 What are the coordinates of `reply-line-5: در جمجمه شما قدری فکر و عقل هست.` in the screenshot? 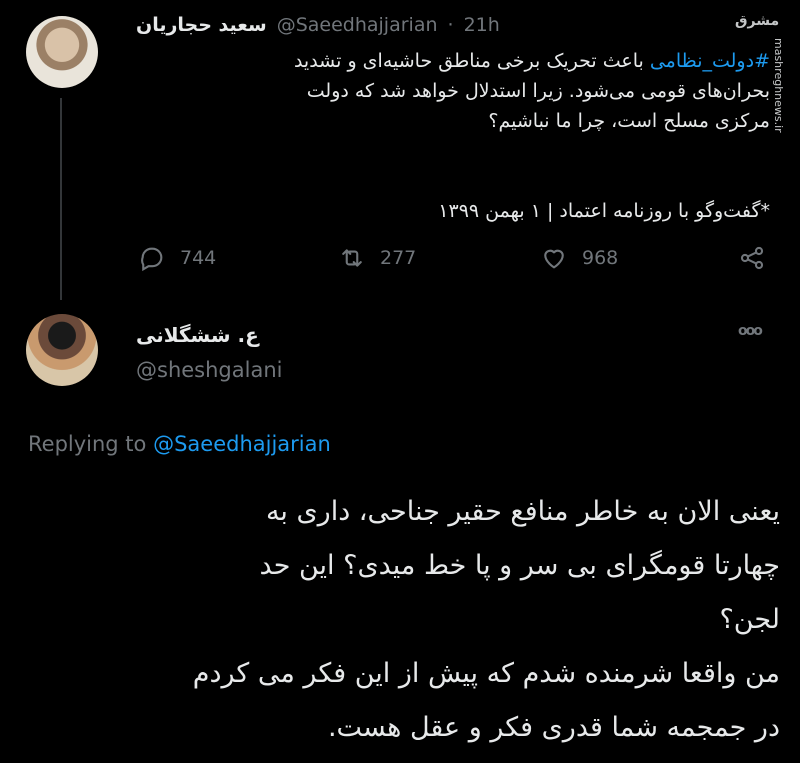 It's located at (553, 727).